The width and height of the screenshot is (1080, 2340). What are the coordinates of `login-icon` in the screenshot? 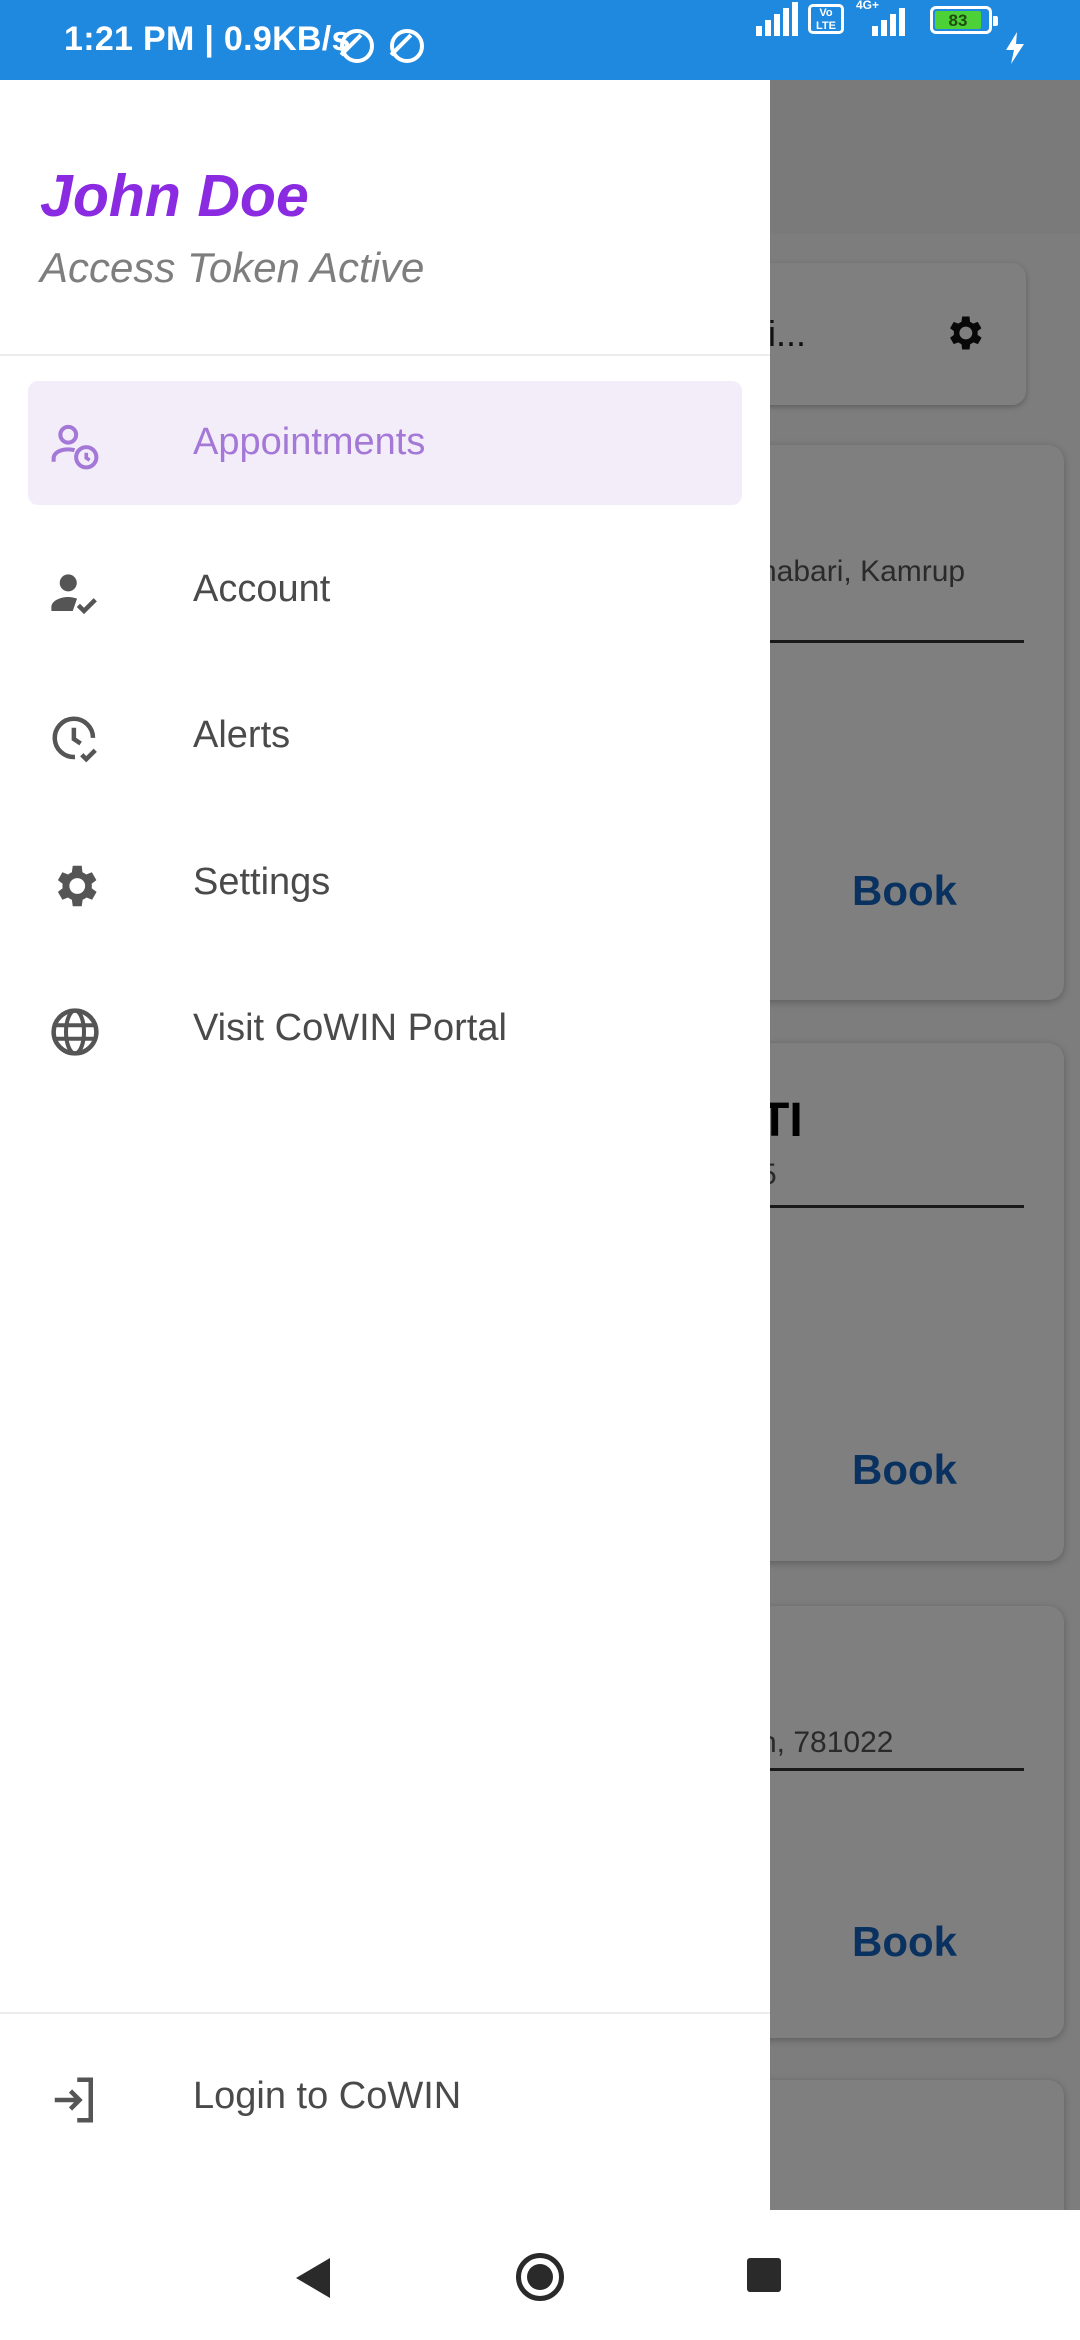 It's located at (73, 2100).